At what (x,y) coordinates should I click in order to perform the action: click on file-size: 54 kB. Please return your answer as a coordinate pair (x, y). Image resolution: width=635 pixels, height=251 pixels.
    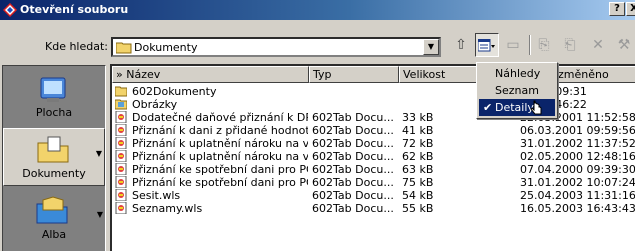
    Looking at the image, I should click on (418, 195).